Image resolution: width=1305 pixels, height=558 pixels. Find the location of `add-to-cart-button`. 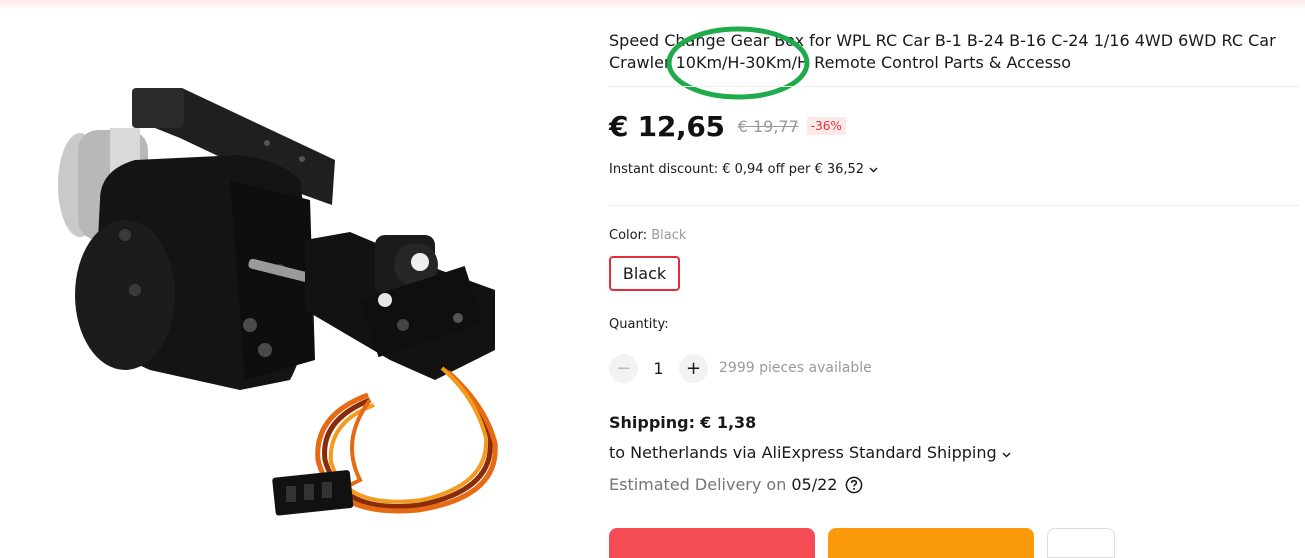

add-to-cart-button is located at coordinates (931, 543).